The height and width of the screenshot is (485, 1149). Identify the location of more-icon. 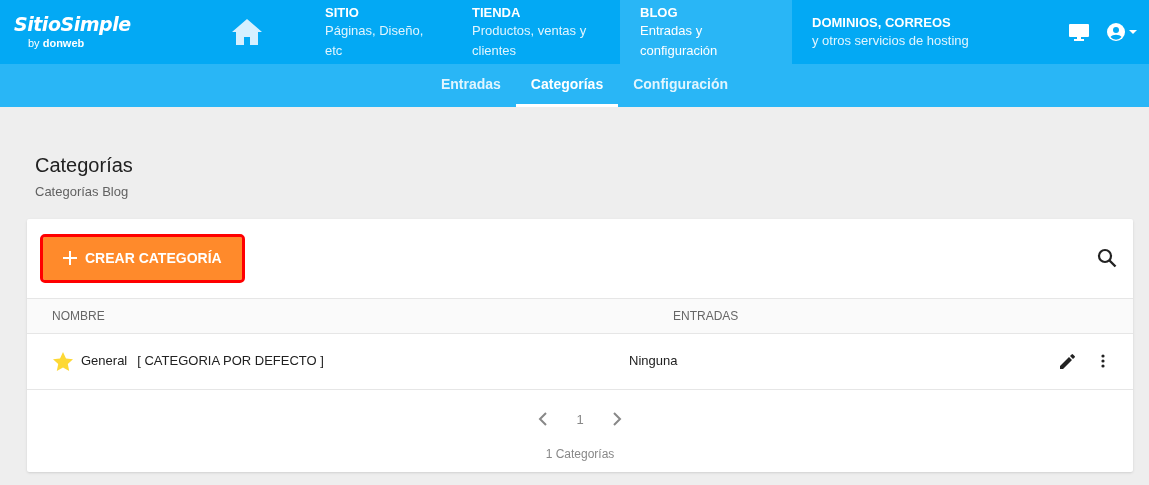
(1103, 361).